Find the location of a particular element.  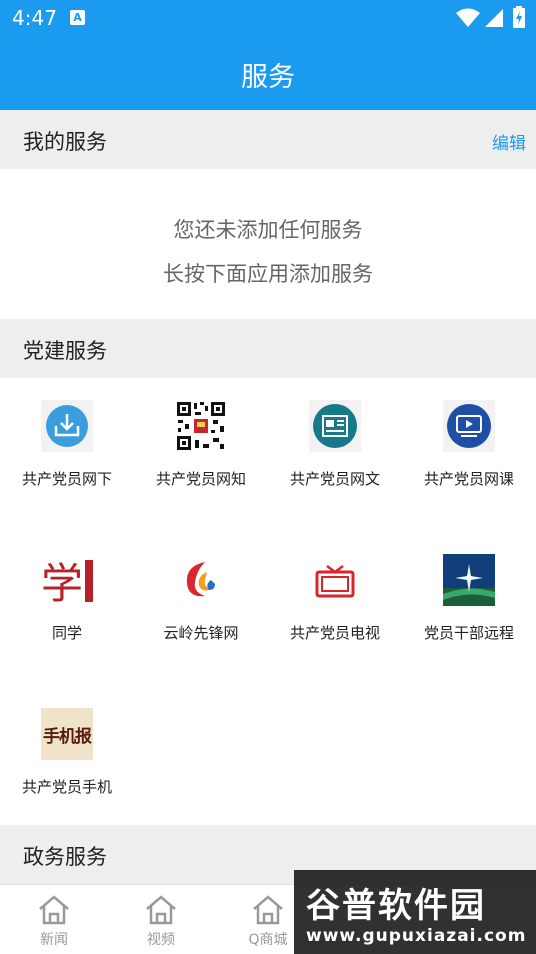

service-tile: 手机报 共产党员手机 is located at coordinates (67, 756).